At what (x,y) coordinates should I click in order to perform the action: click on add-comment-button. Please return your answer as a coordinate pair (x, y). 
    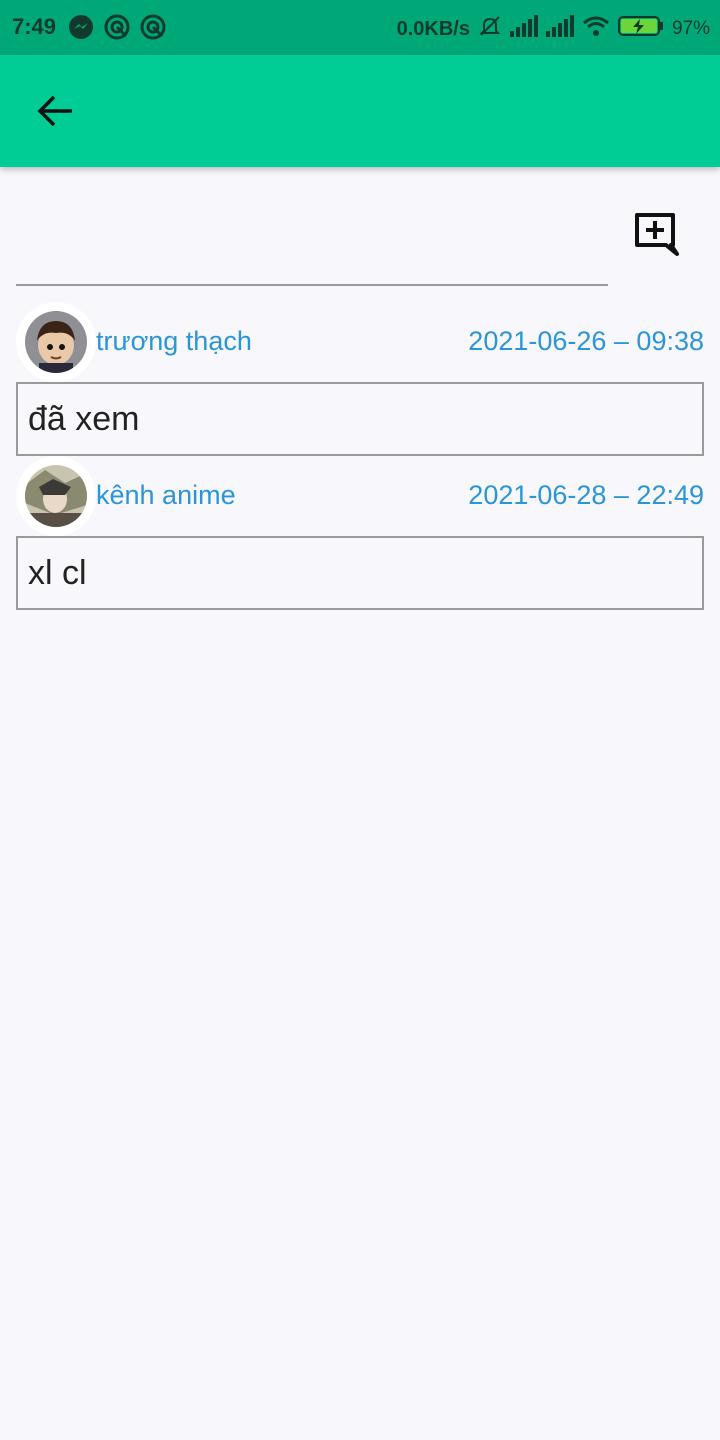
    Looking at the image, I should click on (657, 235).